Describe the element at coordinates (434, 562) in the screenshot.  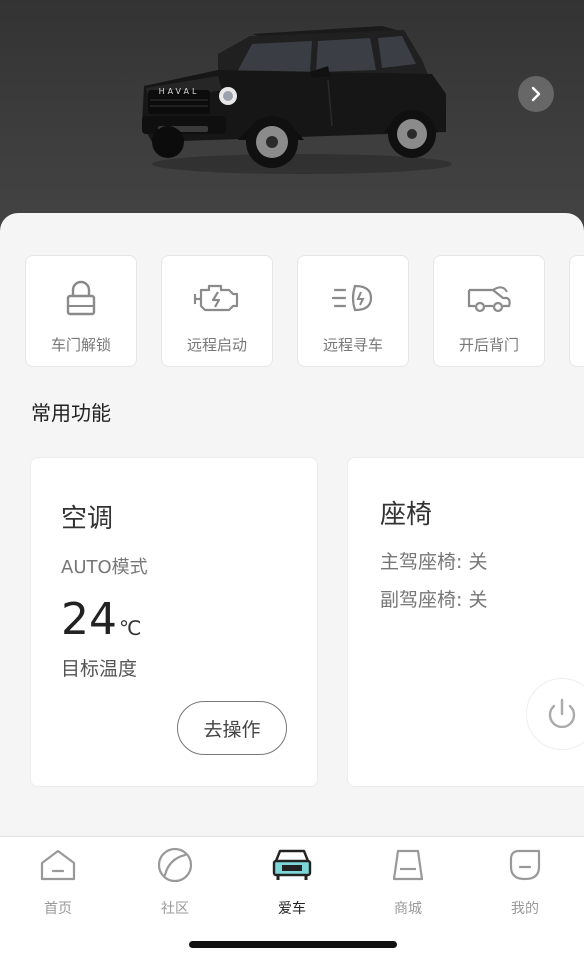
I see `driver-seat-status: 主驾座椅: 关` at that location.